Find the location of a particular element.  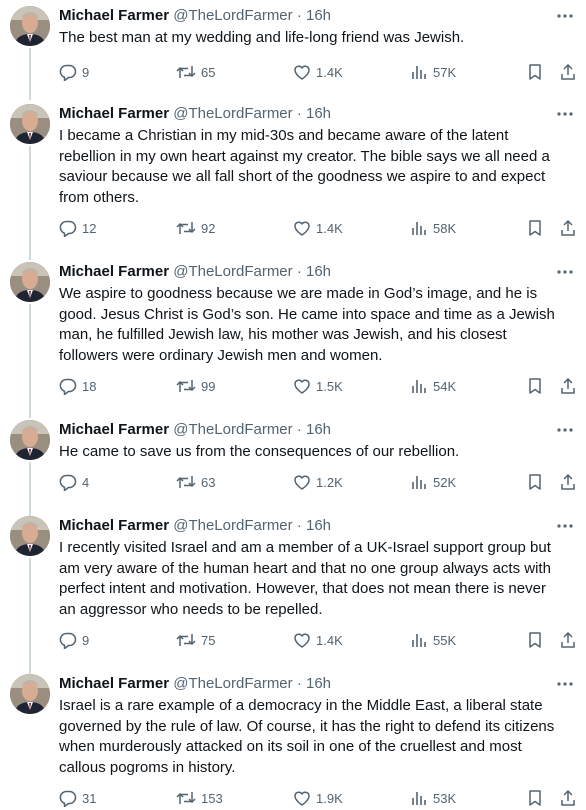

repost-button: 63 is located at coordinates (195, 482).